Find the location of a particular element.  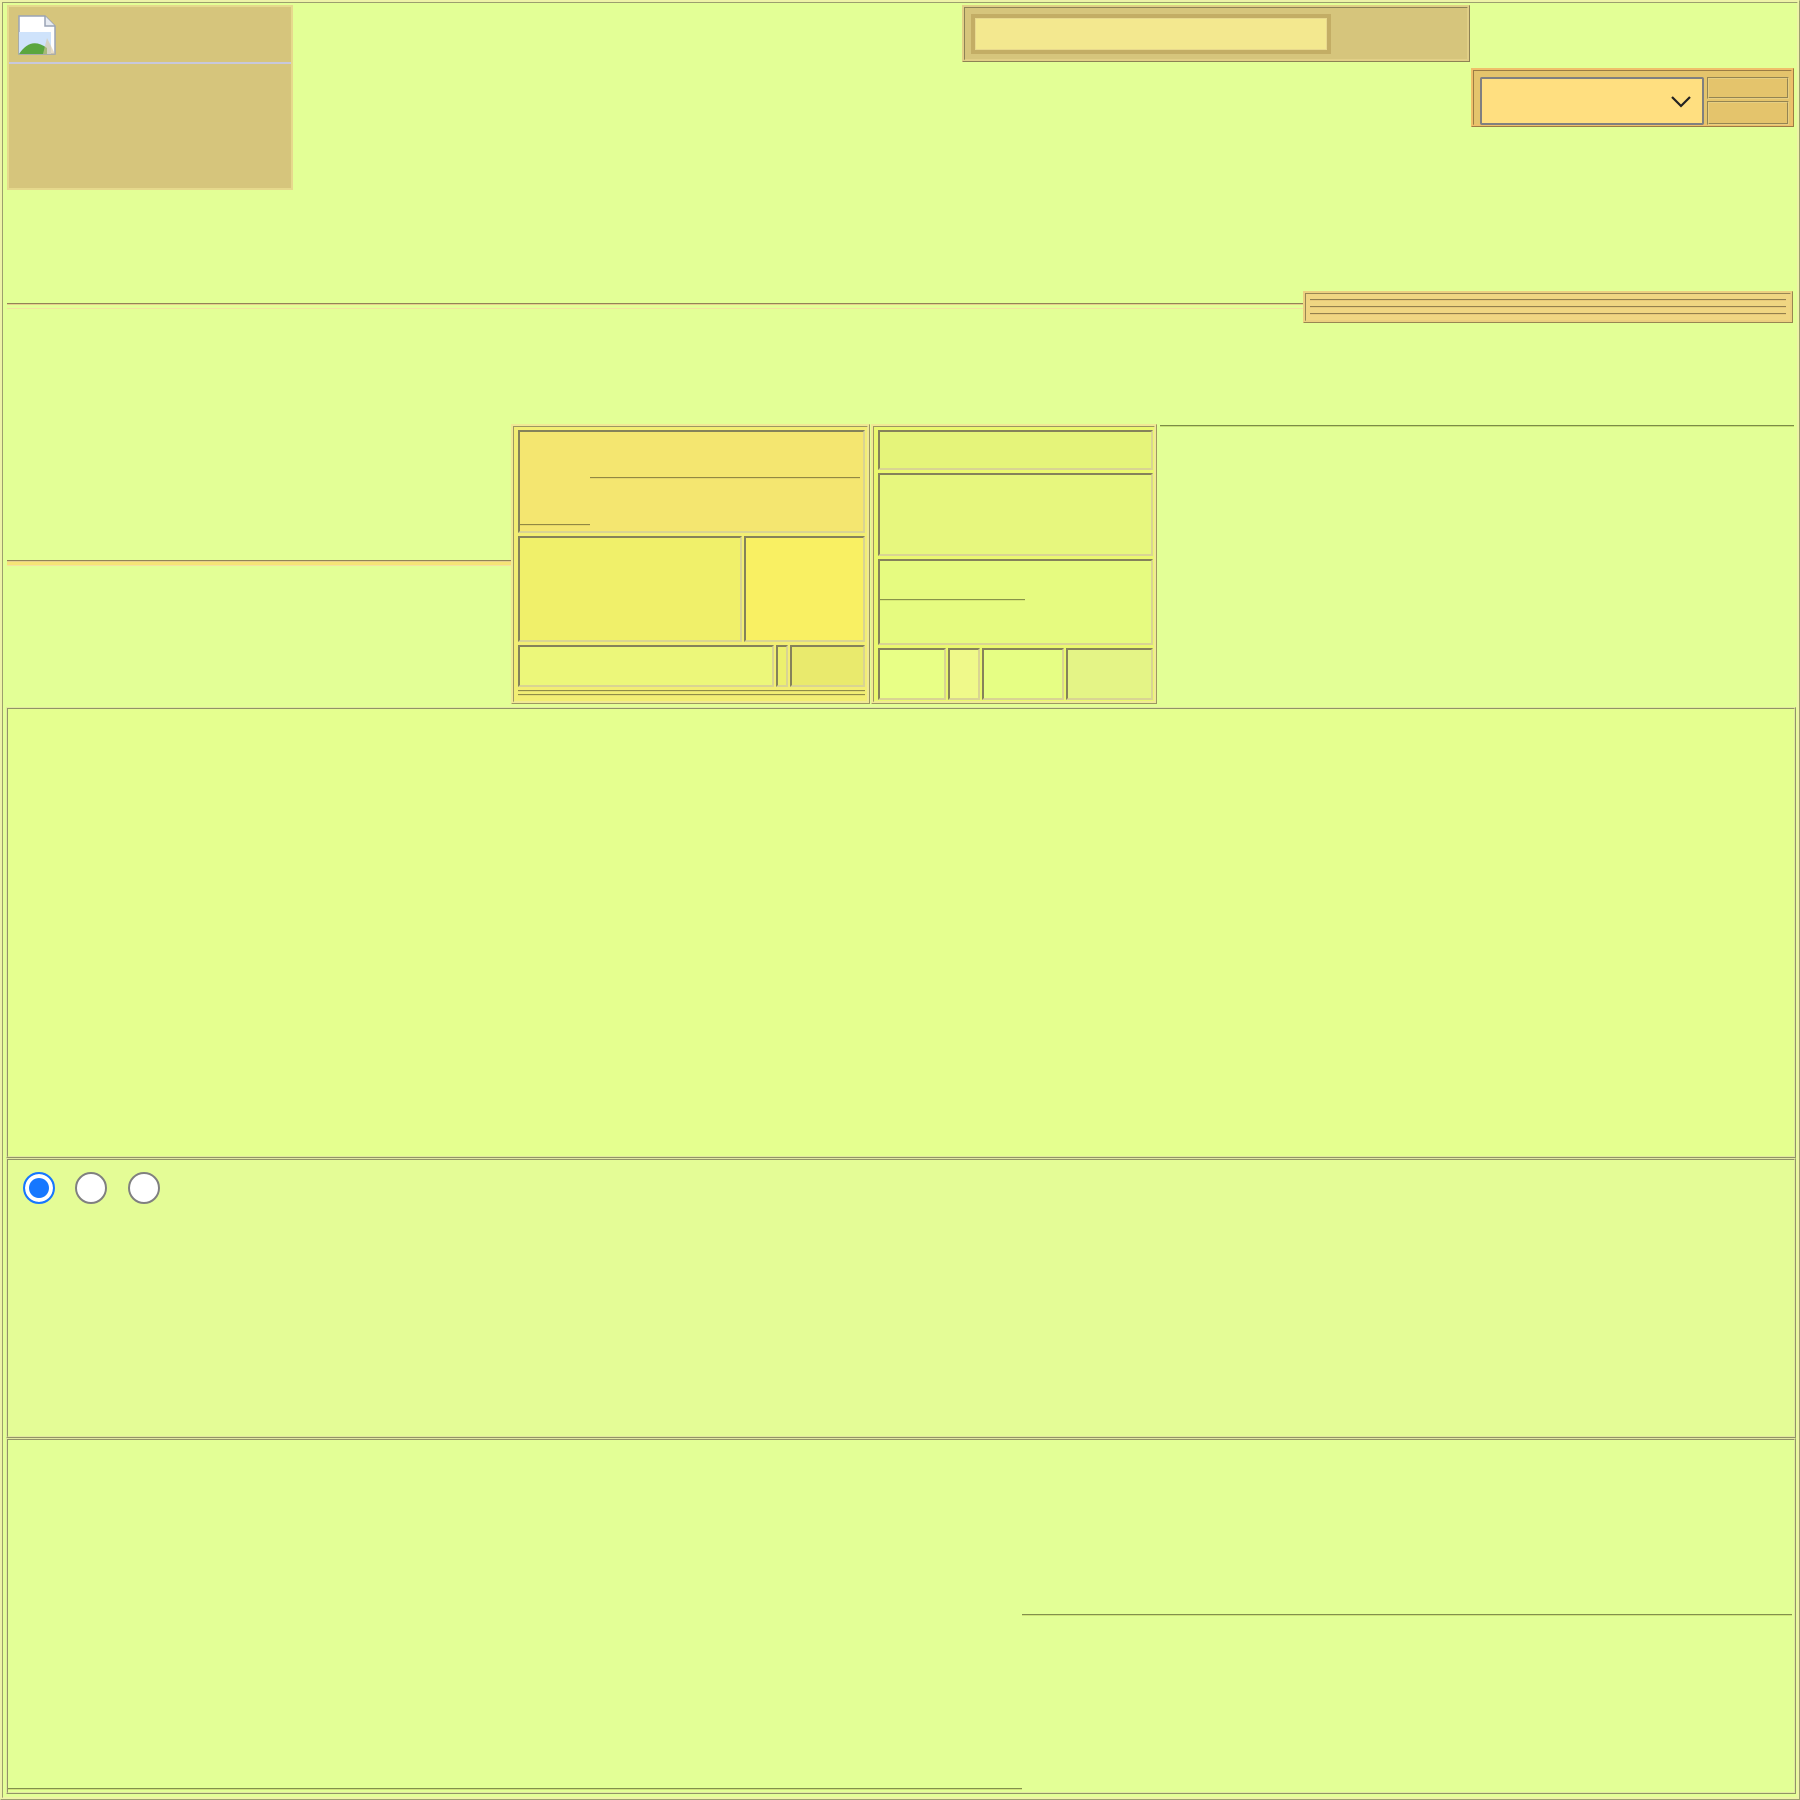

bottom-left-line is located at coordinates (515, 1790).